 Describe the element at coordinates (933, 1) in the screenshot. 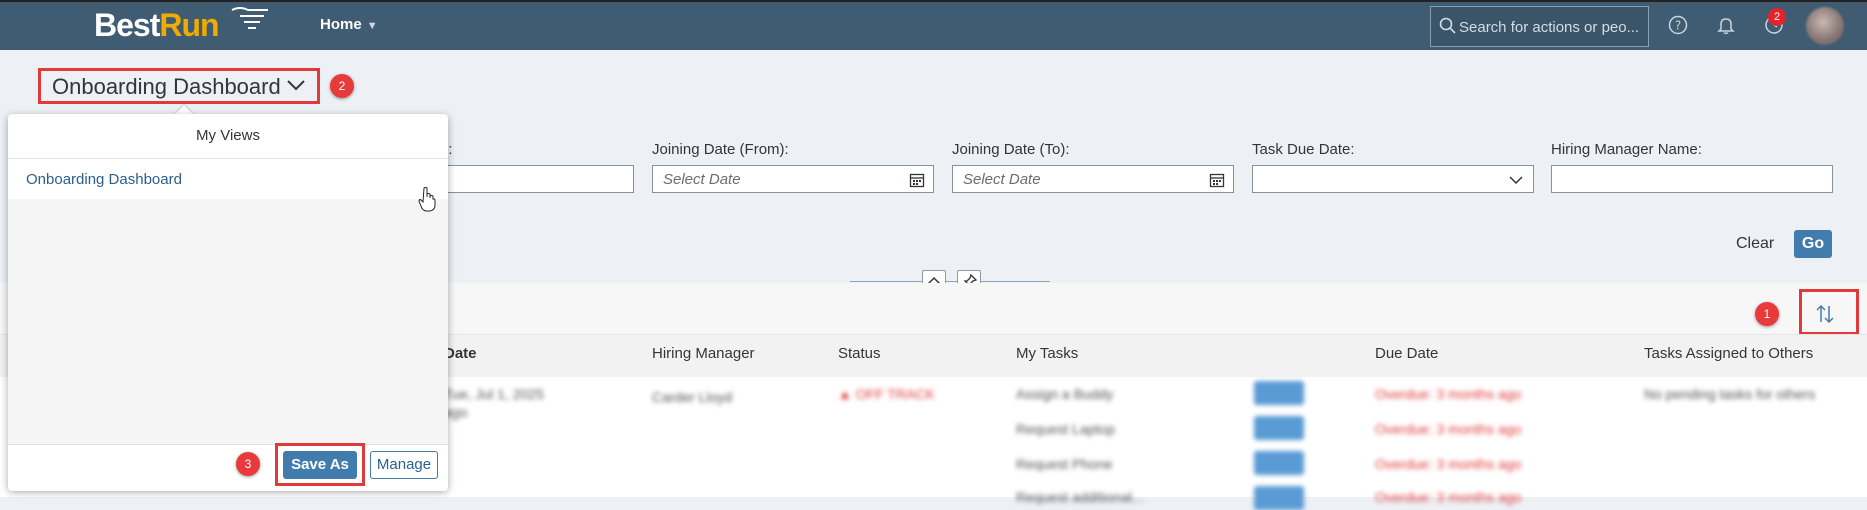

I see `shell-top-border` at that location.